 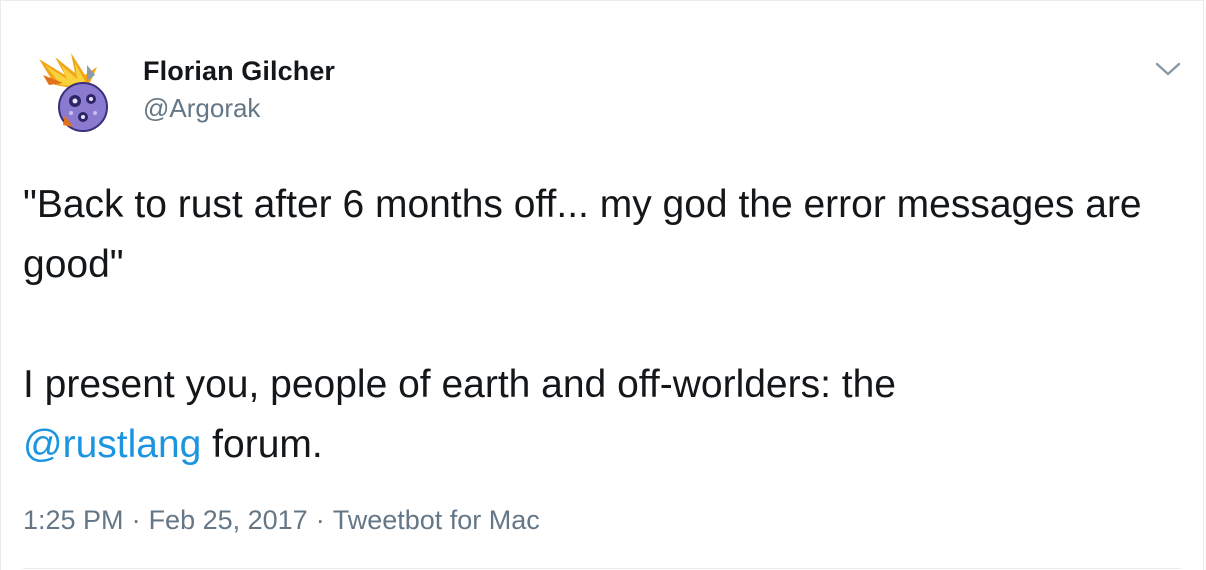 What do you see at coordinates (436, 520) in the screenshot?
I see `tweet-source: Tweetbot for Mac` at bounding box center [436, 520].